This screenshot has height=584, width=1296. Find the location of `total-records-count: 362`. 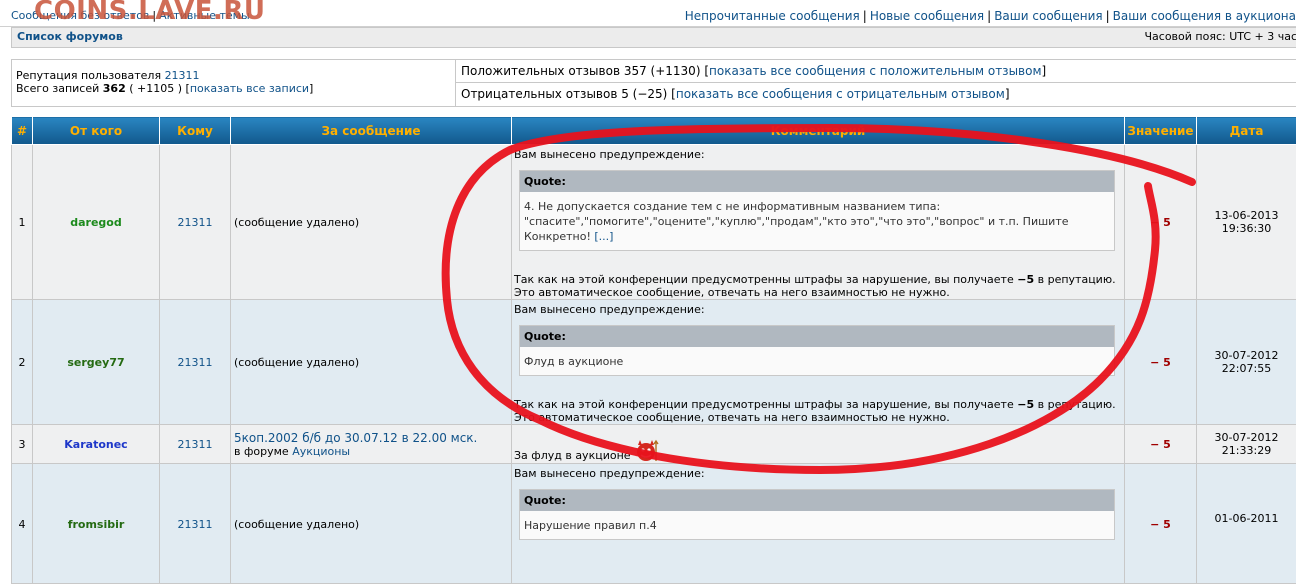

total-records-count: 362 is located at coordinates (114, 88).